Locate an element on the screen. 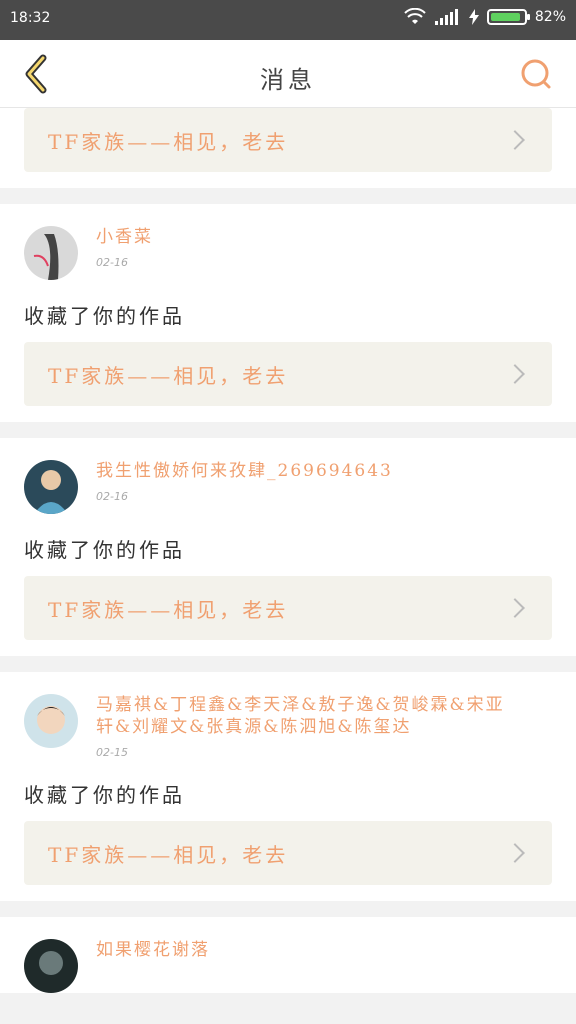 The height and width of the screenshot is (1024, 576). message-card: TF家族——相见，老去 is located at coordinates (288, 148).